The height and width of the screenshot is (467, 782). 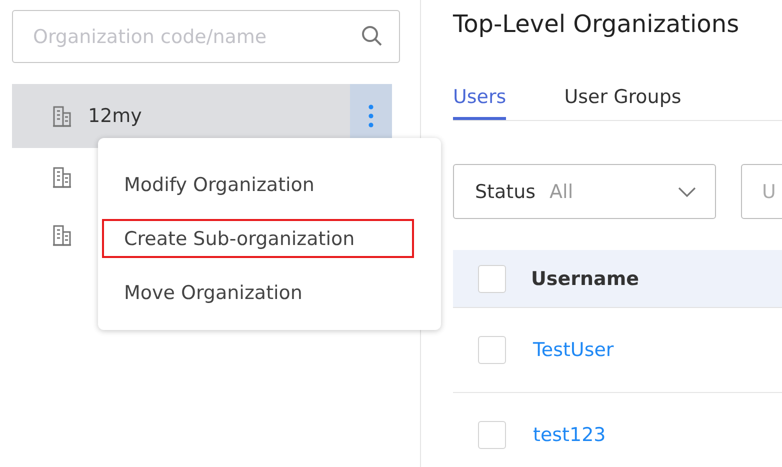 What do you see at coordinates (562, 191) in the screenshot?
I see `filter-value: All` at bounding box center [562, 191].